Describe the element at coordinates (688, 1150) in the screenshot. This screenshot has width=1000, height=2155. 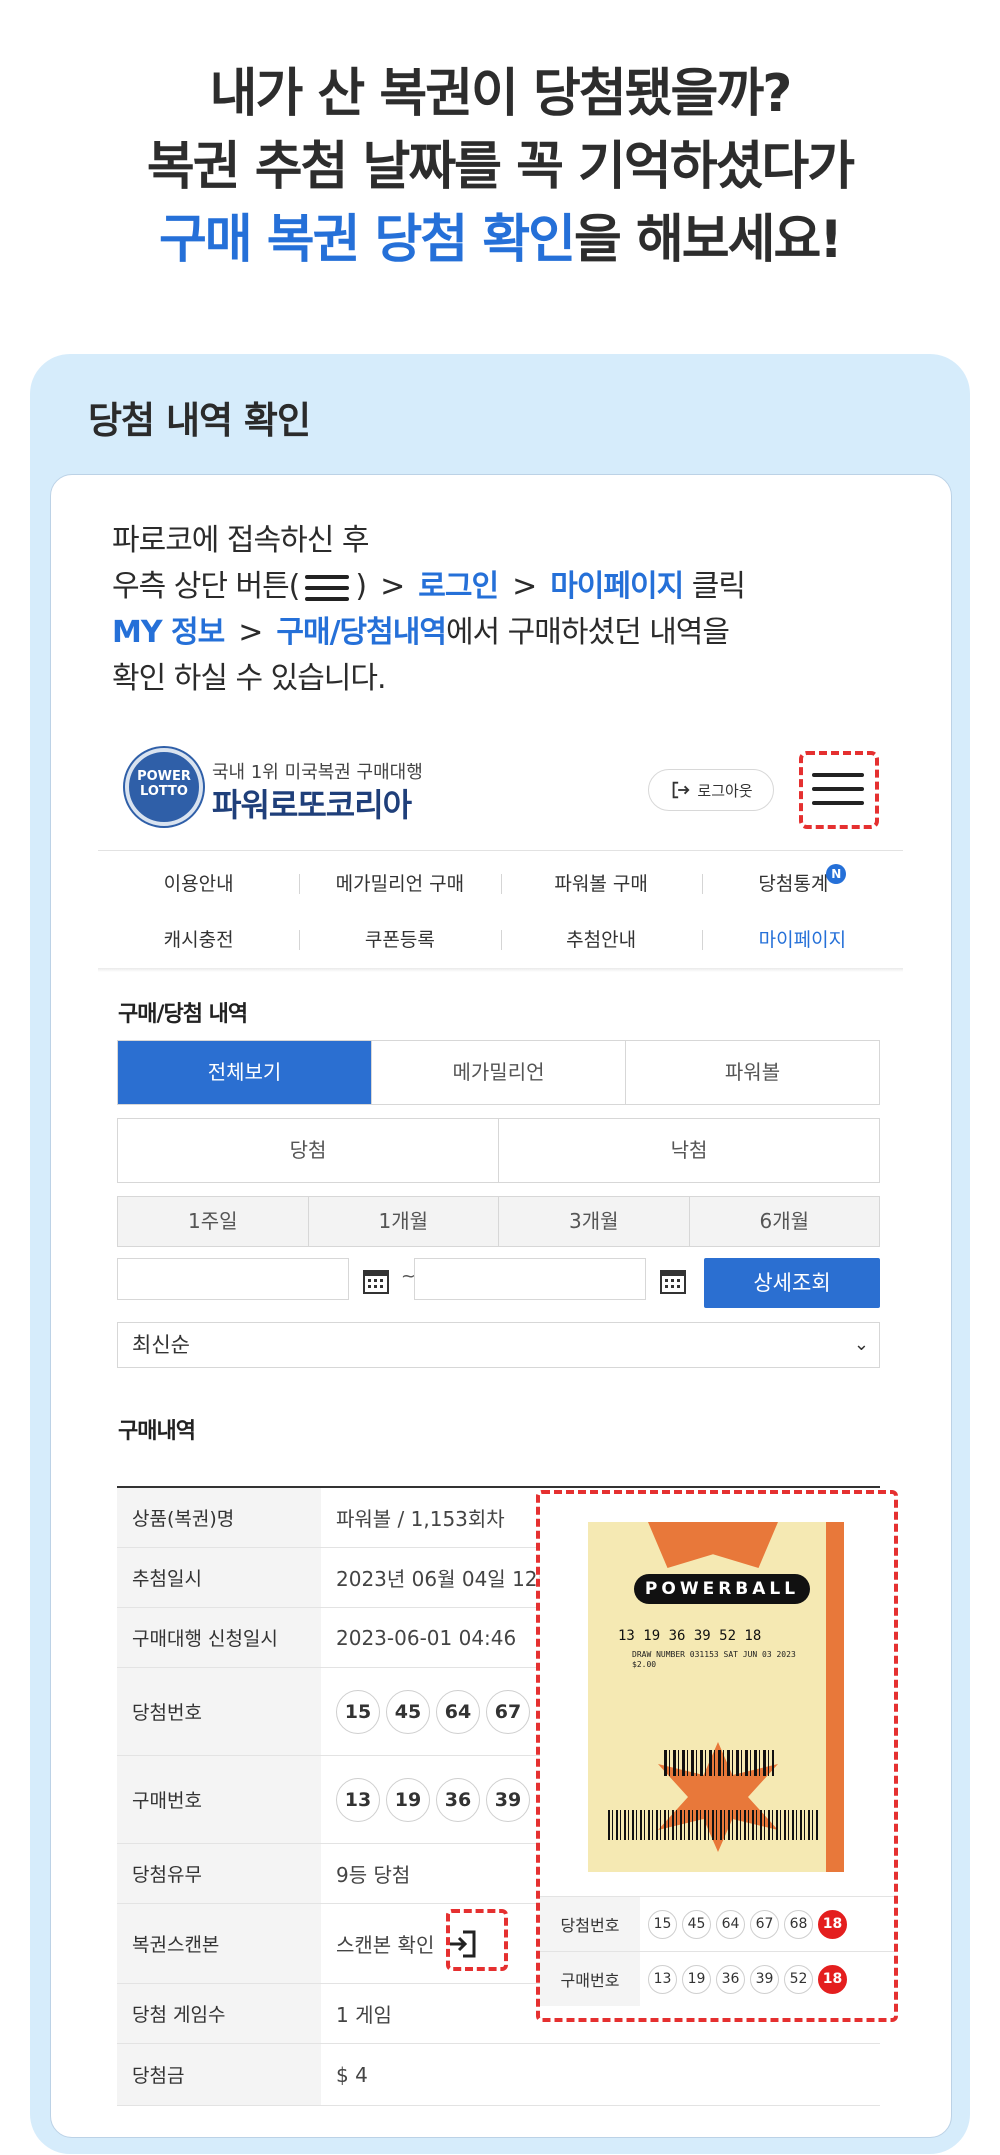
I see `tab-lose: 낙첨` at that location.